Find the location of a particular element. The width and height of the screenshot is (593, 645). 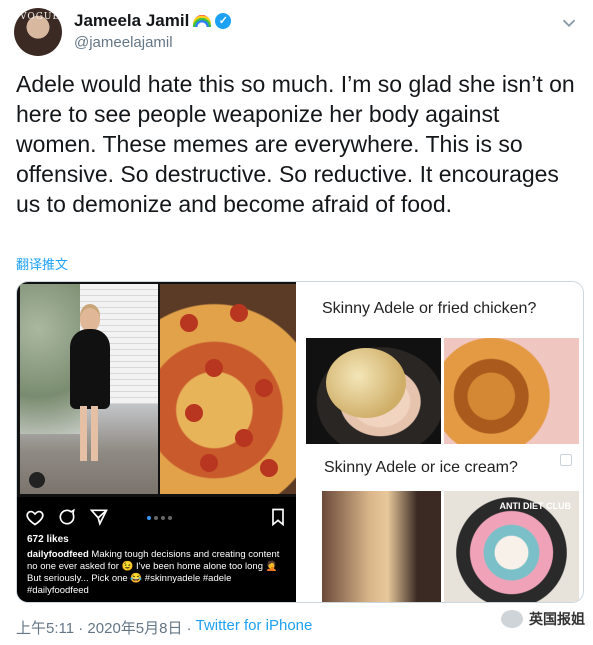

rainbow-icon is located at coordinates (202, 21).